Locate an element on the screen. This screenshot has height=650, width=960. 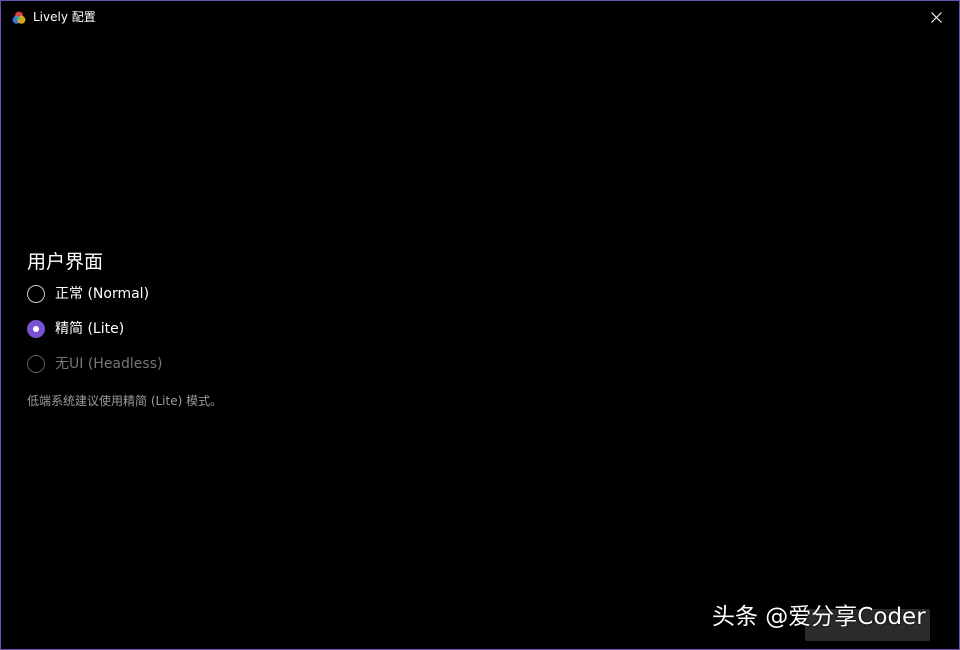
section-title: 用户界面 is located at coordinates (65, 262).